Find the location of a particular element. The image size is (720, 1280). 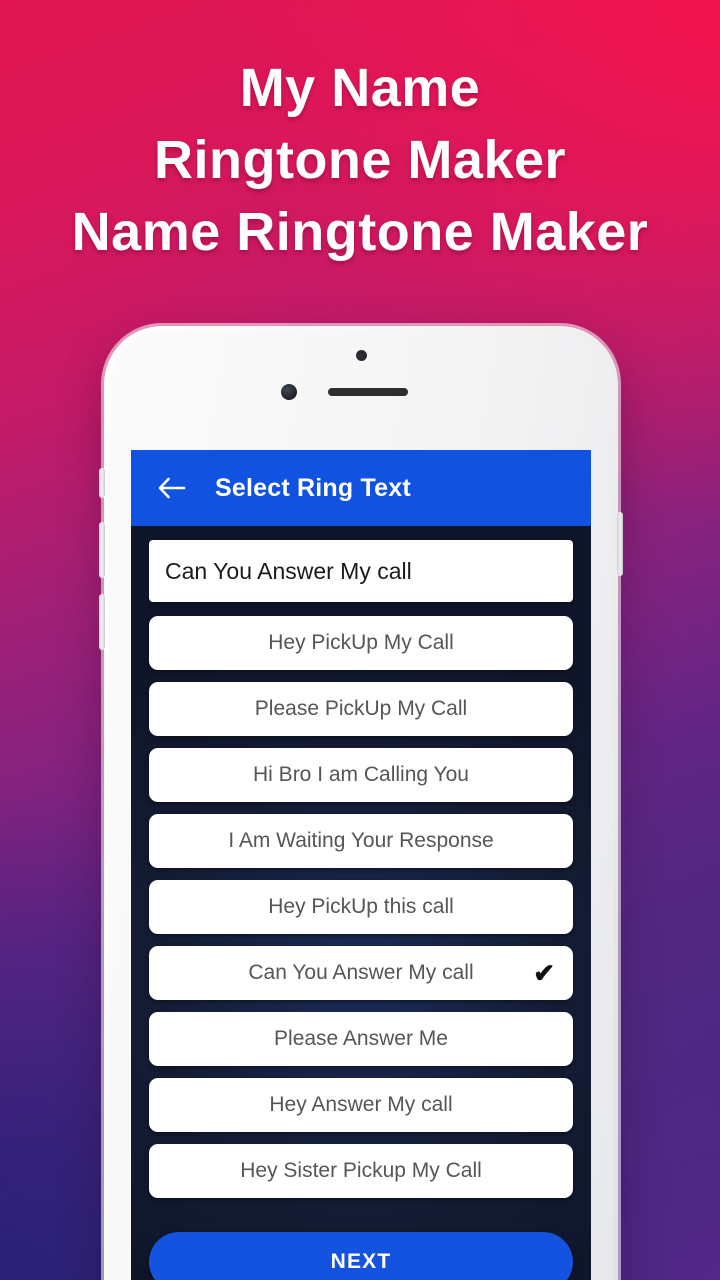

ring-text-item: Can You Answer My call ✔ is located at coordinates (361, 973).